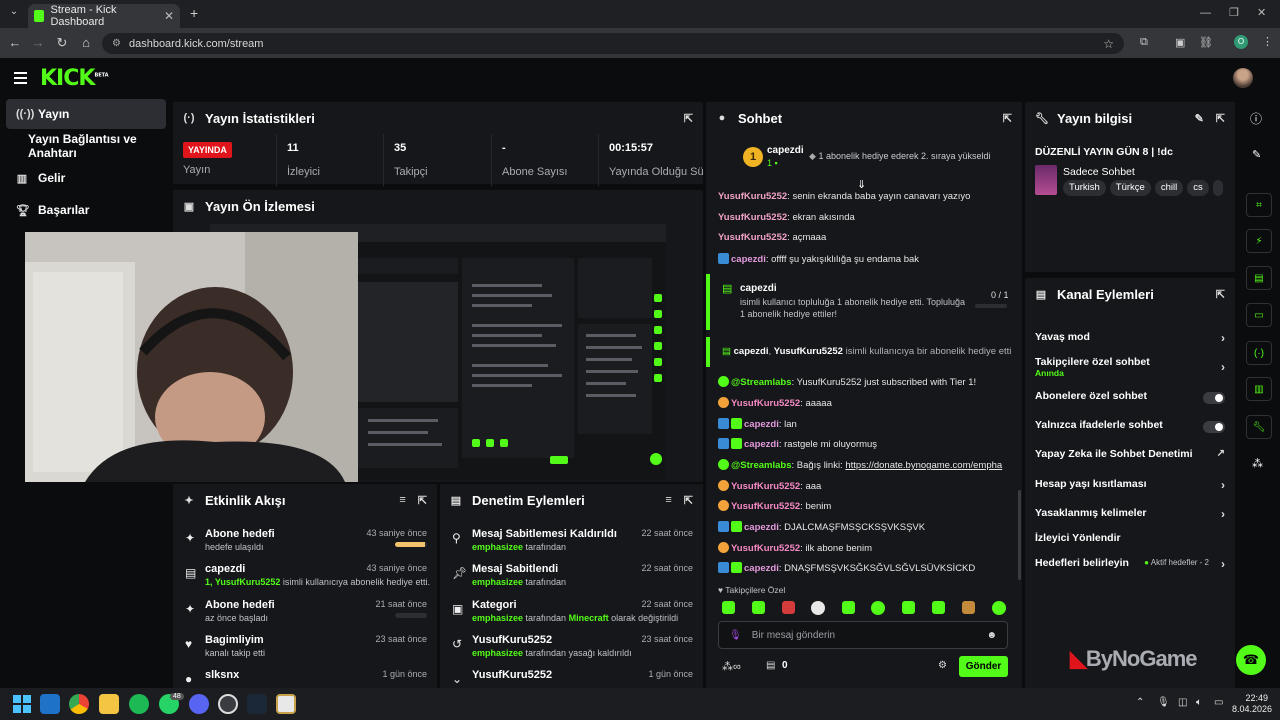 The width and height of the screenshot is (1280, 720). What do you see at coordinates (1259, 278) in the screenshot?
I see `rail-document-icon: ▤` at bounding box center [1259, 278].